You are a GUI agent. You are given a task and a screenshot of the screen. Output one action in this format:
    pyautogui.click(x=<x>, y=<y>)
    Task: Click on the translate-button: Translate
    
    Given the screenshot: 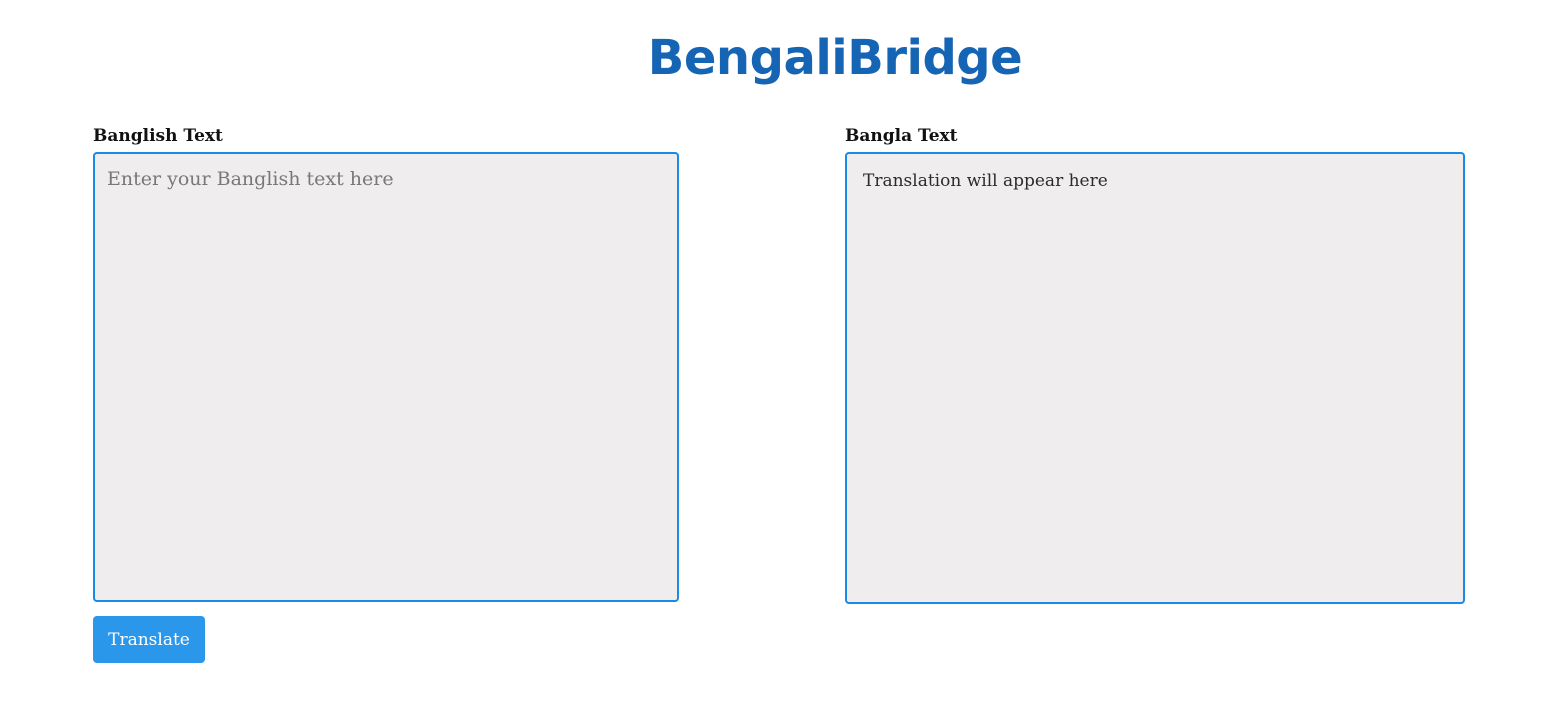 What is the action you would take?
    pyautogui.click(x=149, y=639)
    